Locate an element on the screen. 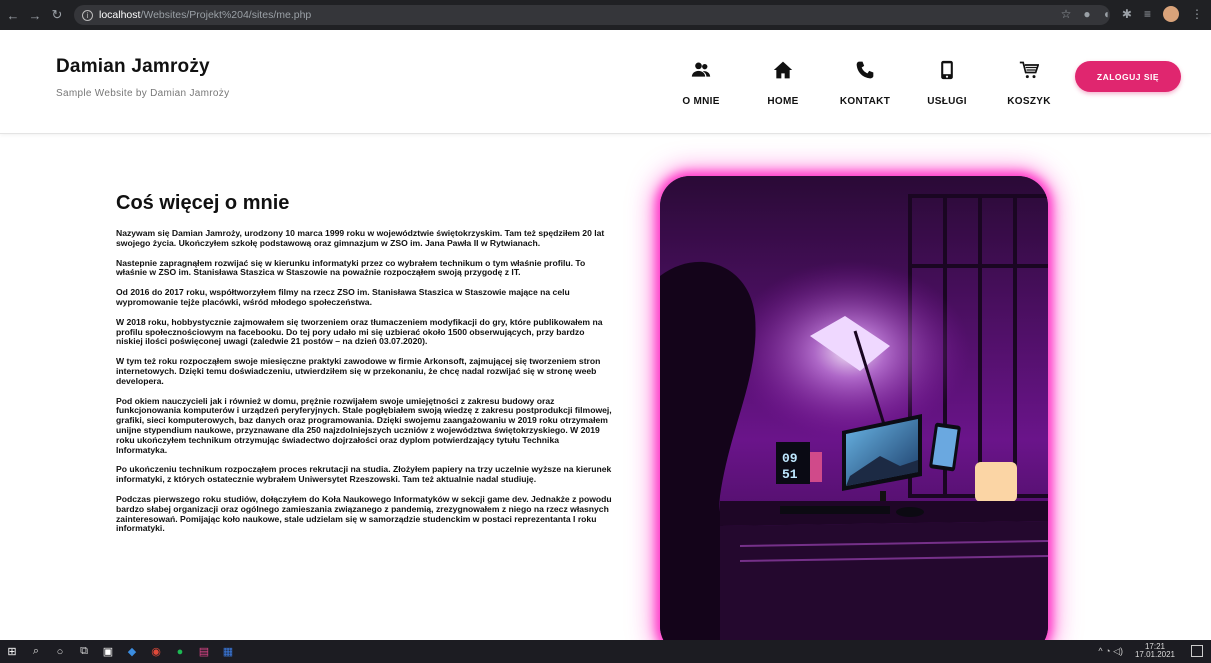 This screenshot has height=663, width=1211. phone-icon is located at coordinates (865, 70).